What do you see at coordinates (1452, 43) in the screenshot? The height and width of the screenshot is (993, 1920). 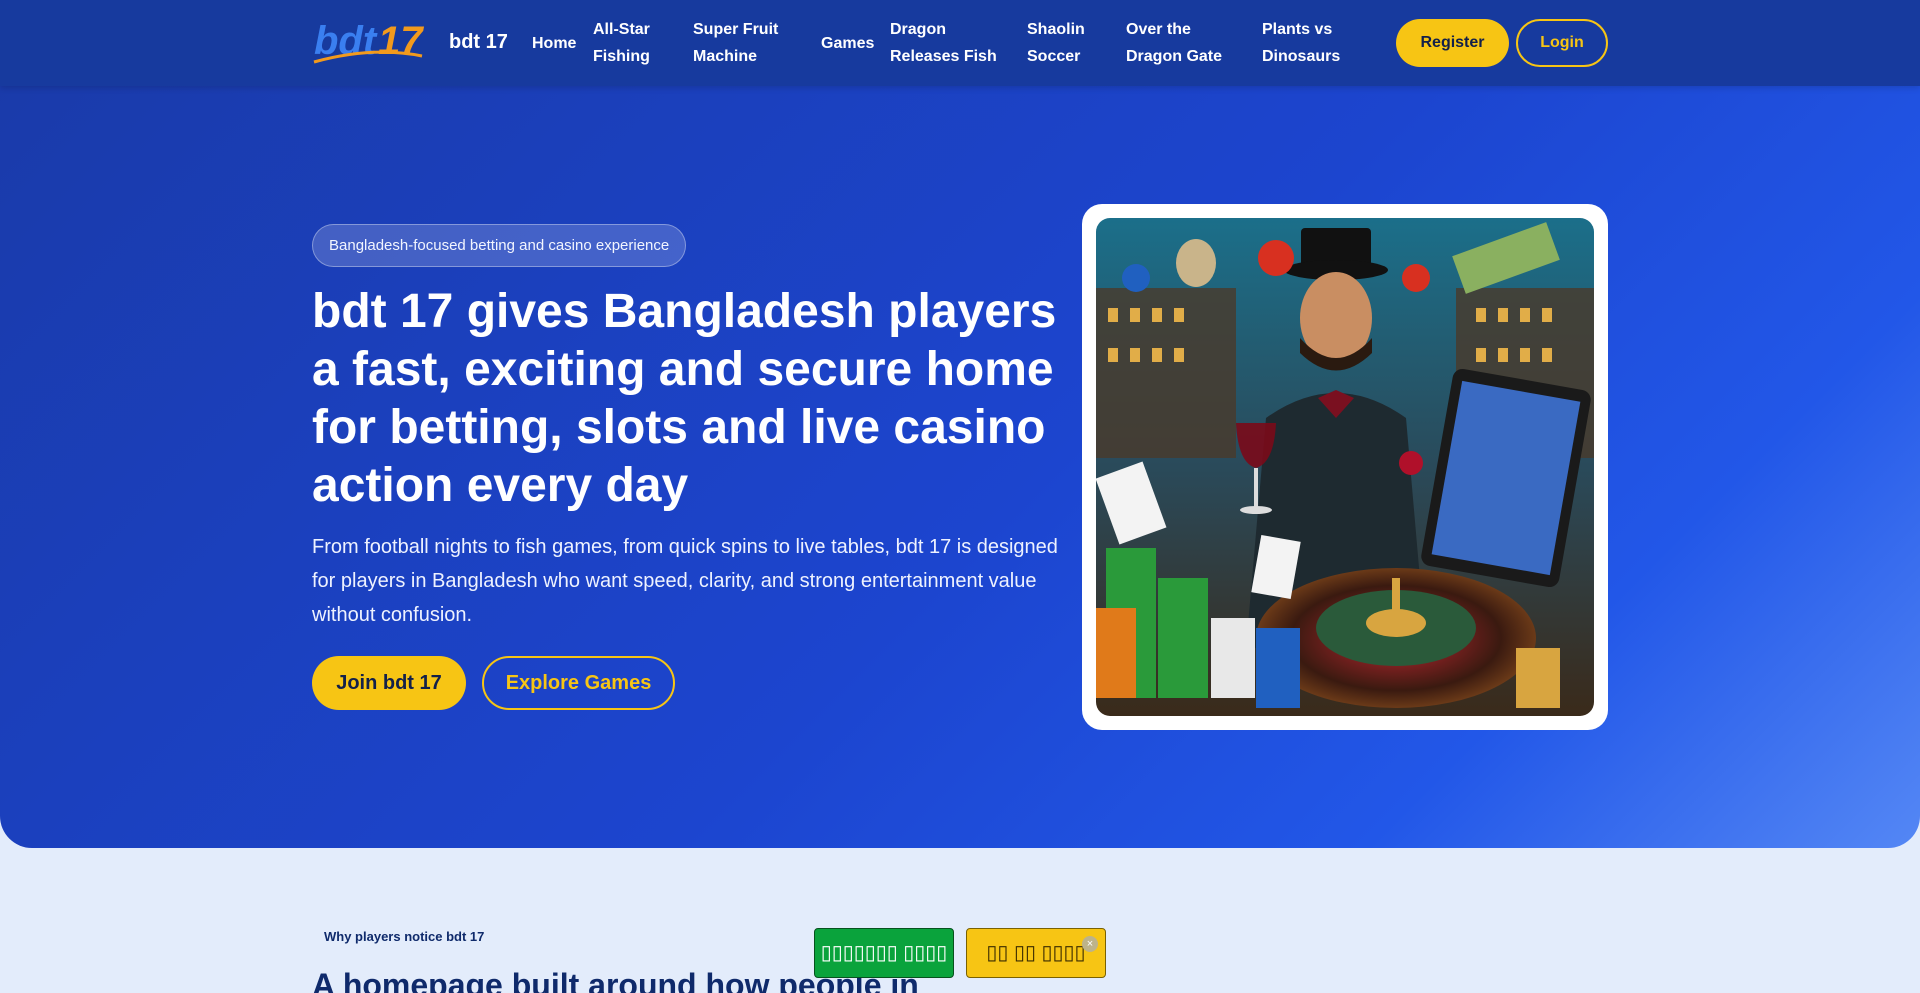 I see `register-button: Register` at bounding box center [1452, 43].